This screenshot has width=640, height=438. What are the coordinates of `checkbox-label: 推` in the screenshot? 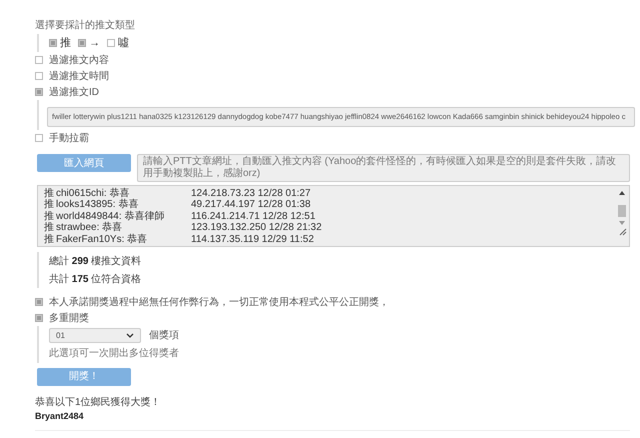 It's located at (65, 43).